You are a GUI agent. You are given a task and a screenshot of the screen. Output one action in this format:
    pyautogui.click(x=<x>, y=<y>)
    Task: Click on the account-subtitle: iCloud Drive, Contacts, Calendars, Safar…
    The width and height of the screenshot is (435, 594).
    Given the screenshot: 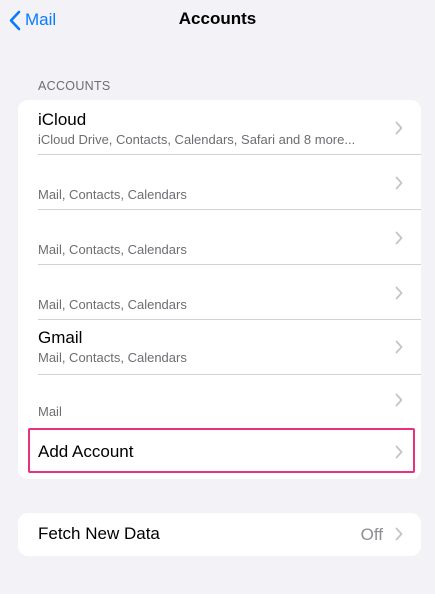 What is the action you would take?
    pyautogui.click(x=197, y=139)
    